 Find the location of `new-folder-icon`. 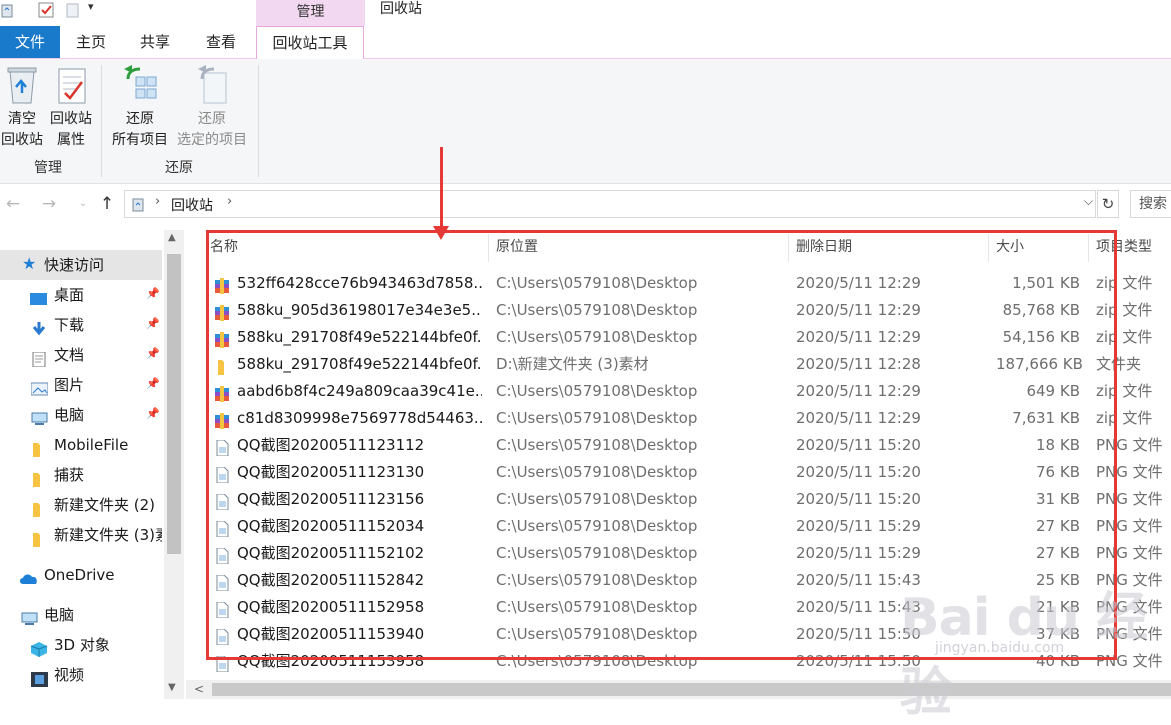

new-folder-icon is located at coordinates (73, 10).